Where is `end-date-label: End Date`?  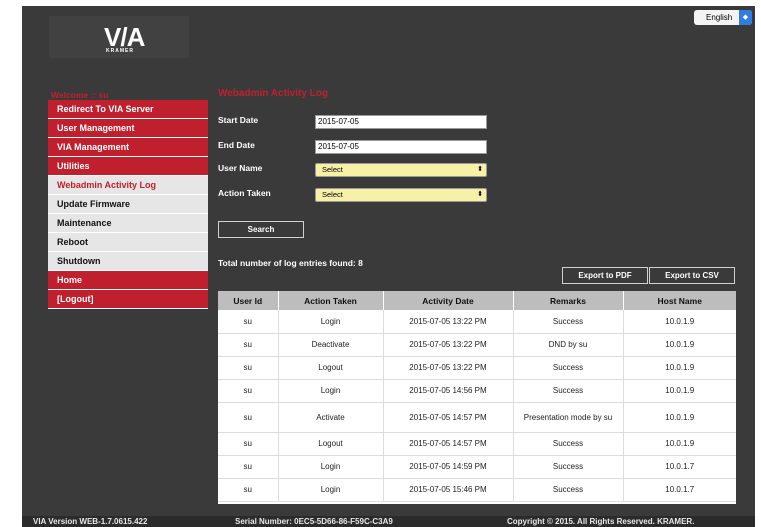
end-date-label: End Date is located at coordinates (236, 145).